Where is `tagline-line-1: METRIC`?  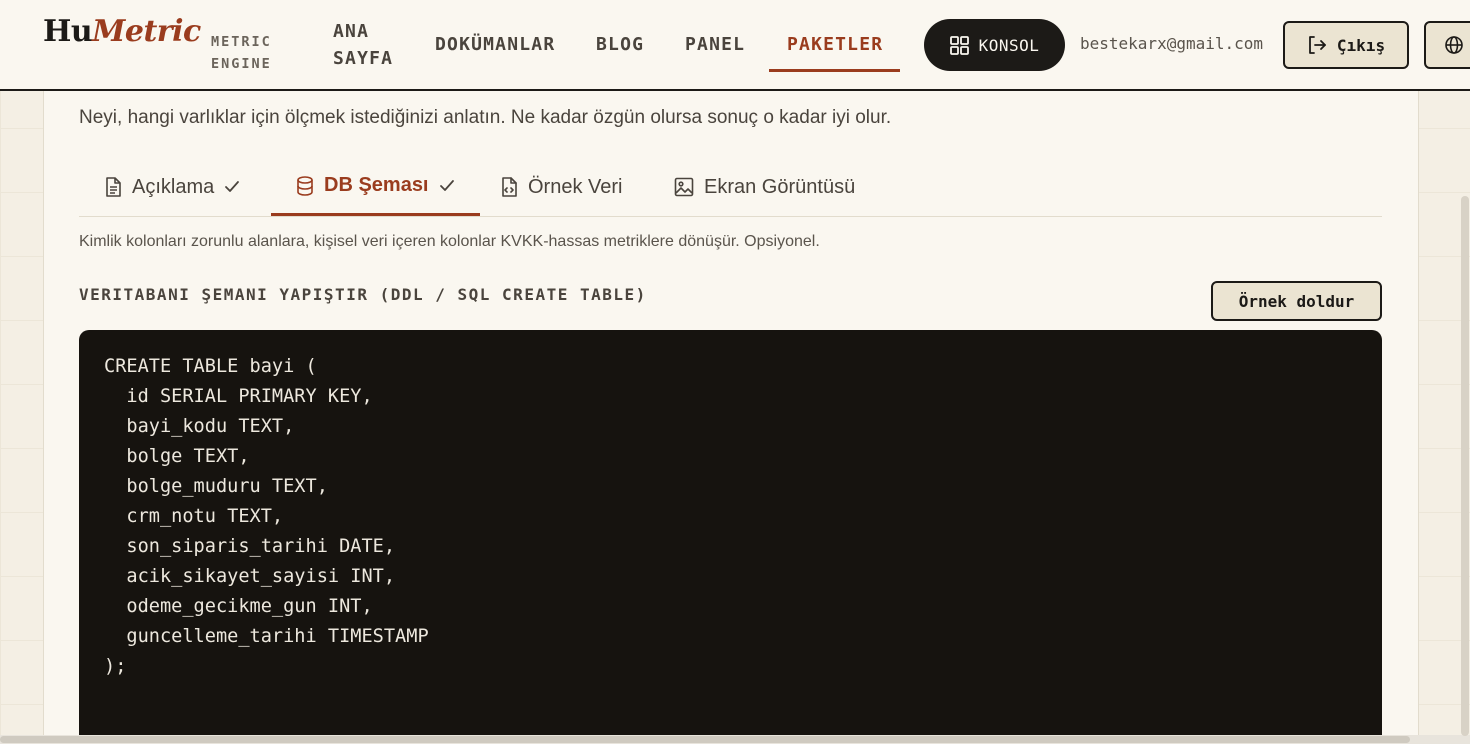
tagline-line-1: METRIC is located at coordinates (241, 42).